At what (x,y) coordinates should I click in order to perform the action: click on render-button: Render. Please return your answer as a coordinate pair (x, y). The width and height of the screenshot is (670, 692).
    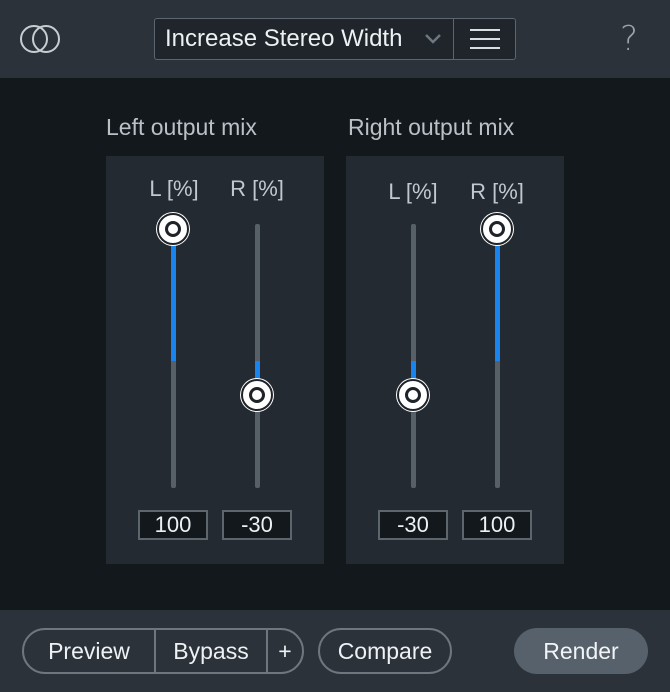
    Looking at the image, I should click on (581, 651).